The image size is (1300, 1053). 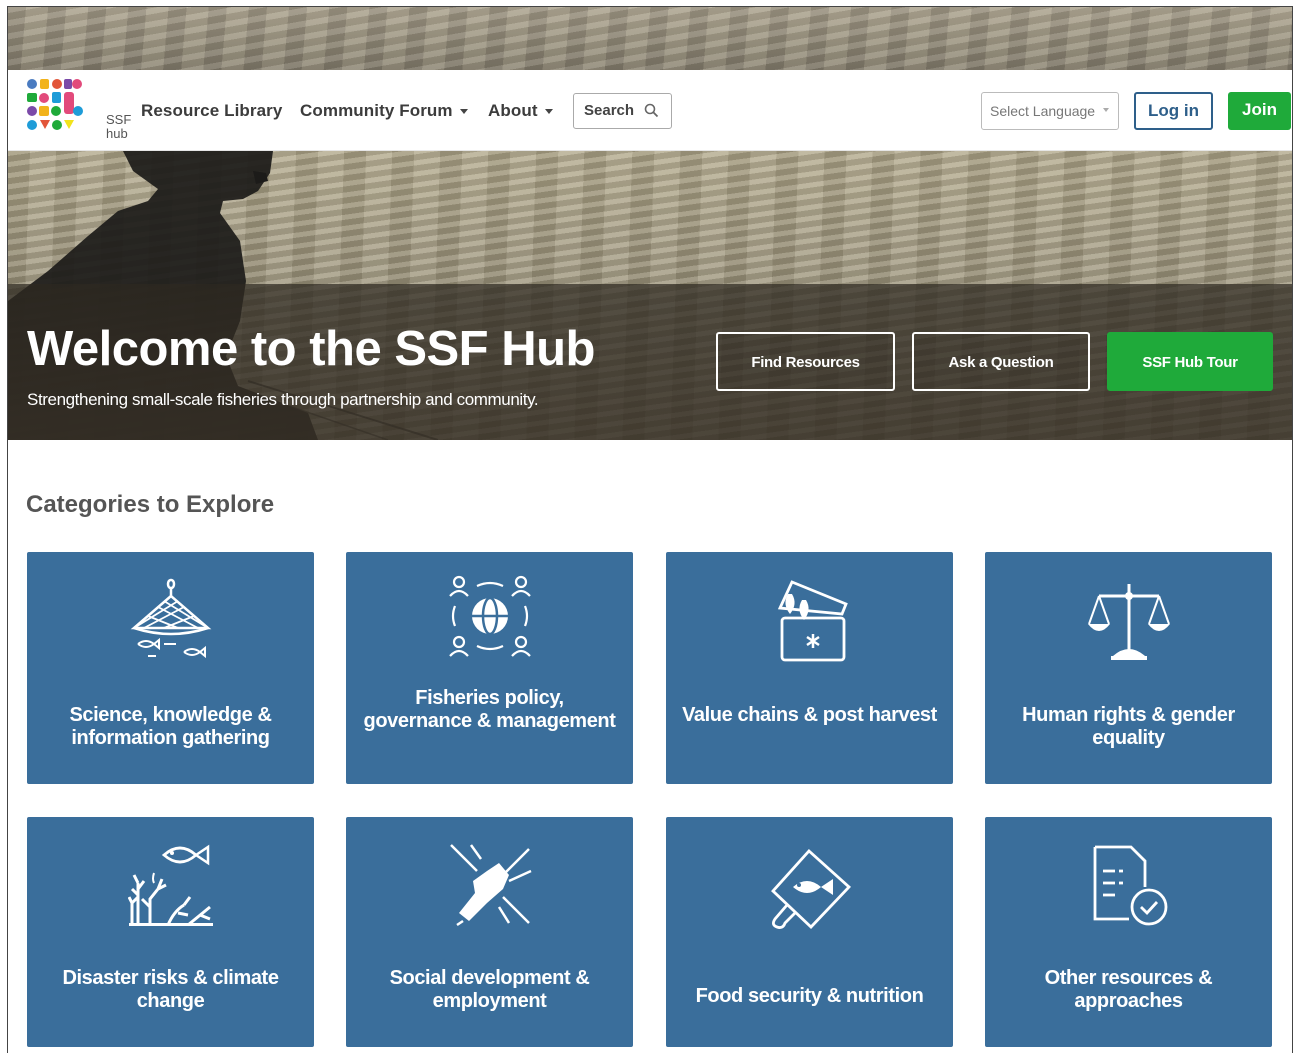 I want to click on nav-about: About, so click(x=520, y=111).